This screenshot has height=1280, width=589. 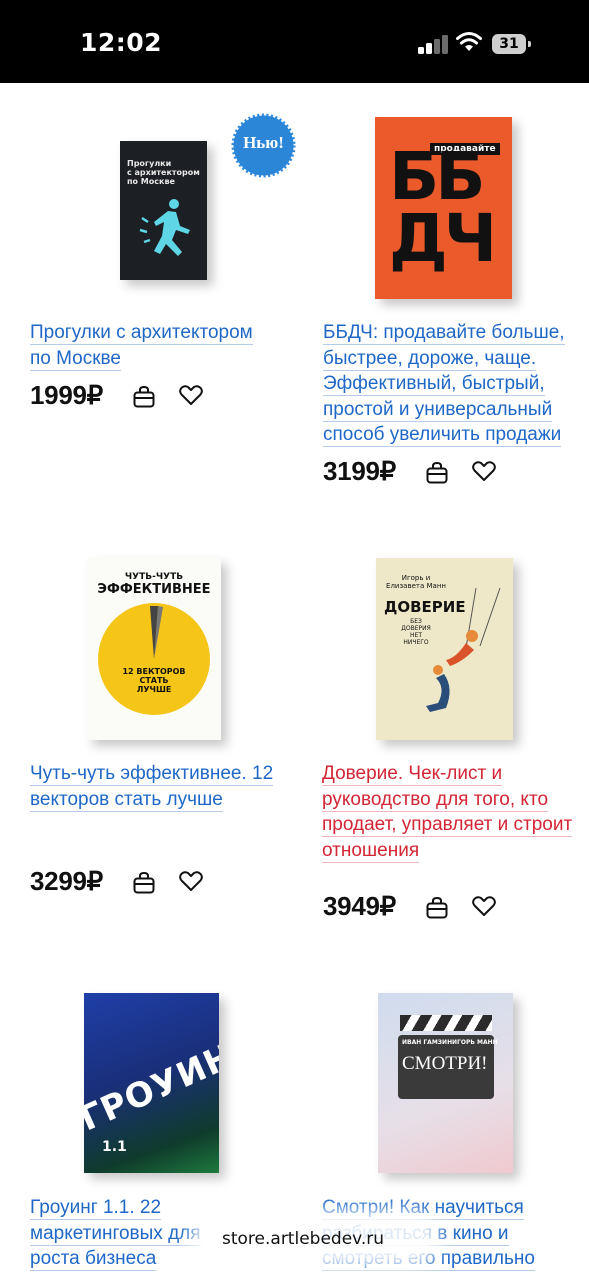 What do you see at coordinates (154, 680) in the screenshot?
I see `cover-subtitle: 12 ВЕКТОРОВ СТАТЬ ЛУЧШЕ` at bounding box center [154, 680].